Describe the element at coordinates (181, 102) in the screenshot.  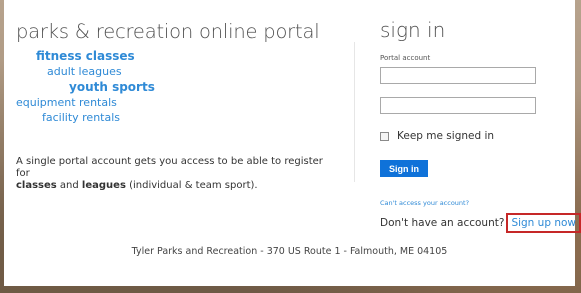
I see `nav-equipment-rentals: equipment rentals` at that location.